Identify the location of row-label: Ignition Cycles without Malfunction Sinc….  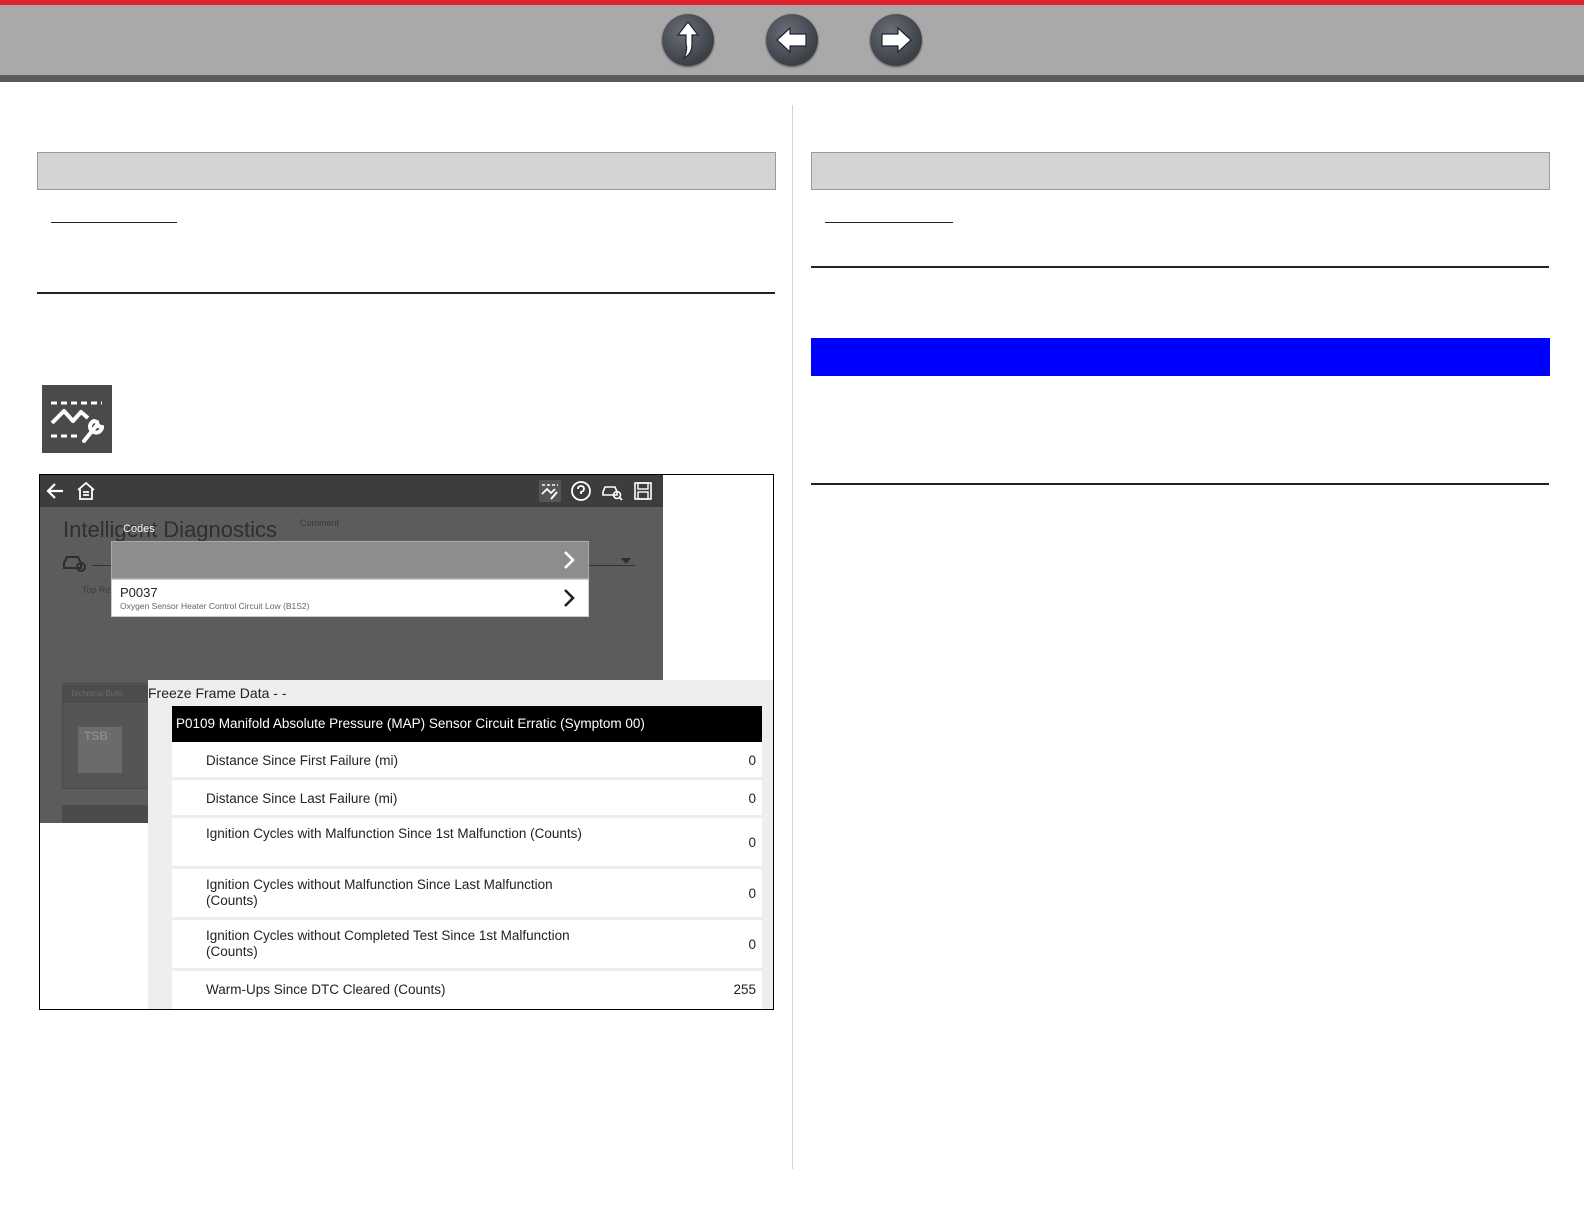
(379, 892).